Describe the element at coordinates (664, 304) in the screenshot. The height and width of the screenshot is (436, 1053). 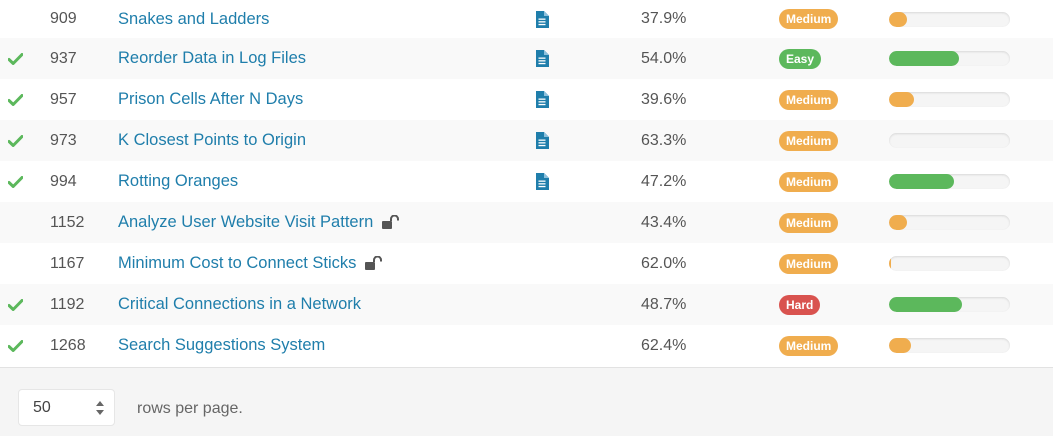
I see `acceptance-rate: 48.7%` at that location.